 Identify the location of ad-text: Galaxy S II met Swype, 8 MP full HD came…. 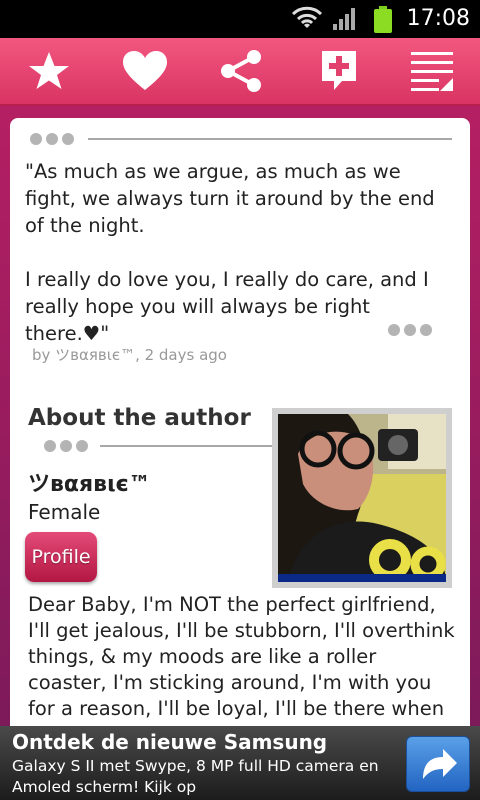
(195, 776).